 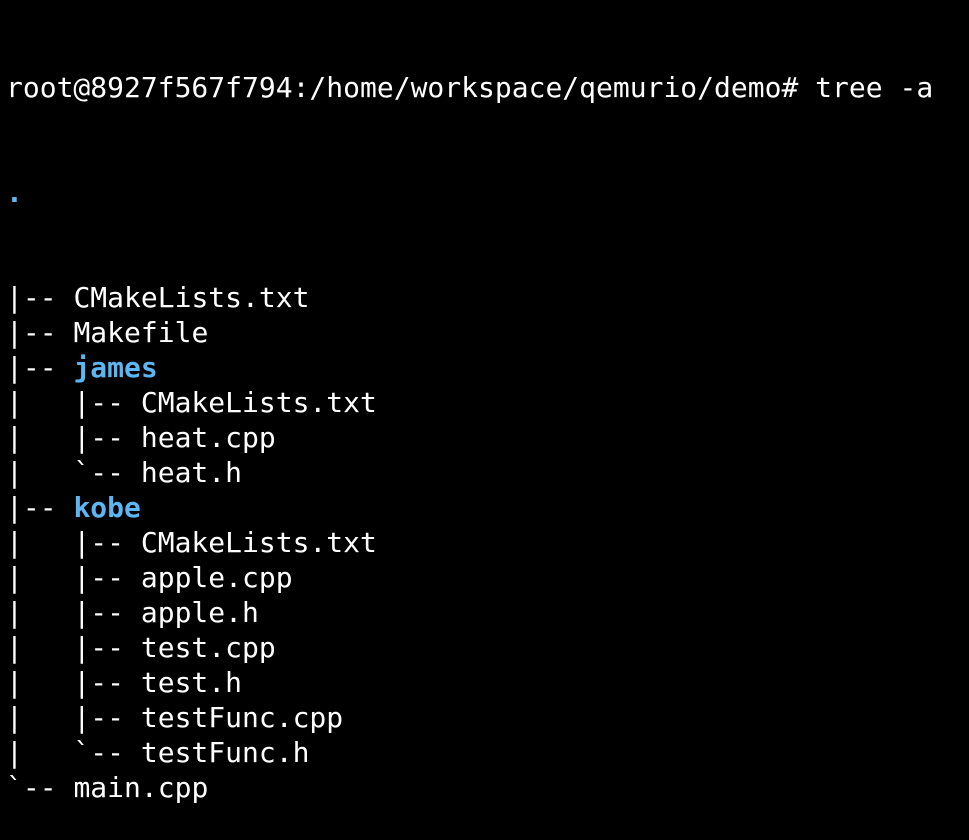 What do you see at coordinates (486, 437) in the screenshot?
I see `tree-file-line: | |-- heat.cpp` at bounding box center [486, 437].